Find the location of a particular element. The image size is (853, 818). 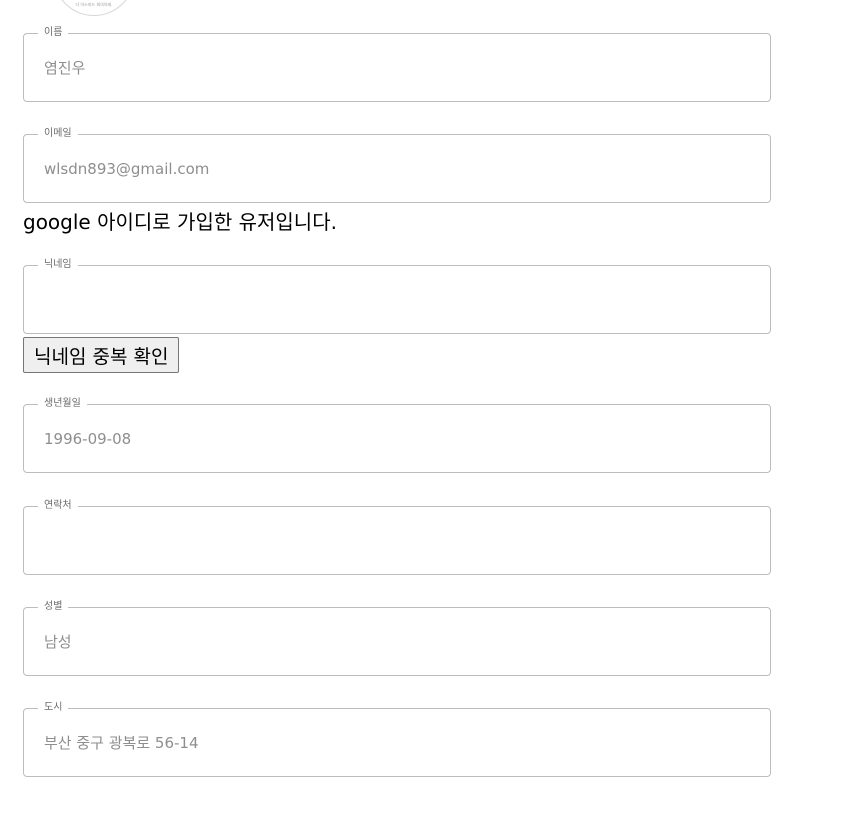

name-field: 이름 염진우 is located at coordinates (397, 64).